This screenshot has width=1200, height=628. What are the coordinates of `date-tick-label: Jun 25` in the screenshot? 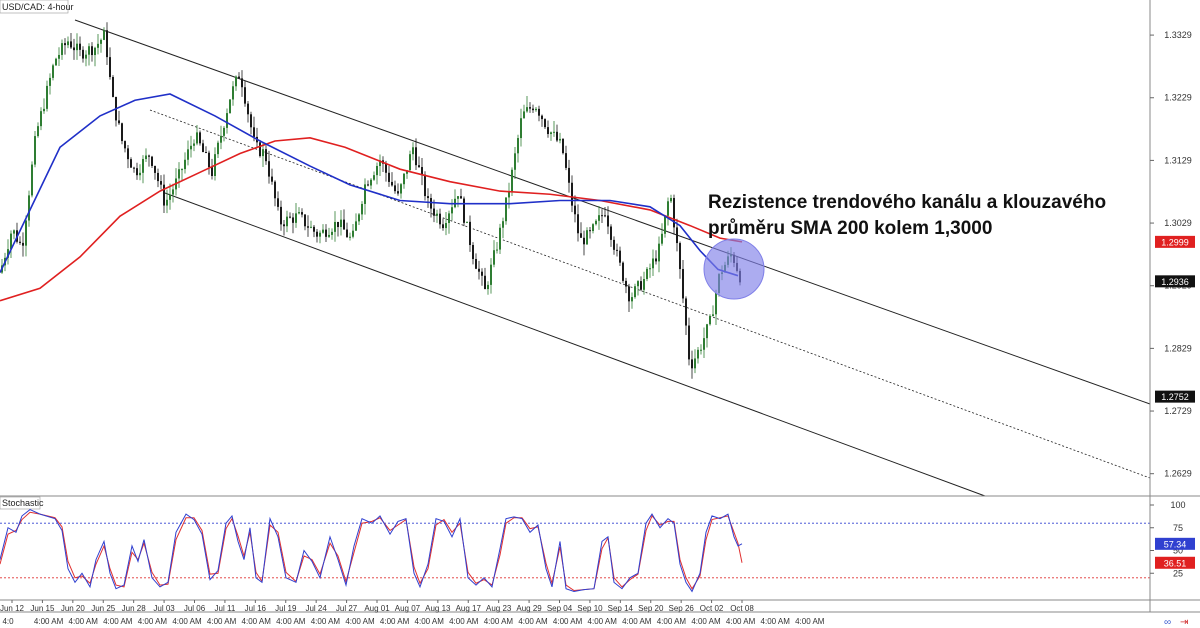 It's located at (103, 608).